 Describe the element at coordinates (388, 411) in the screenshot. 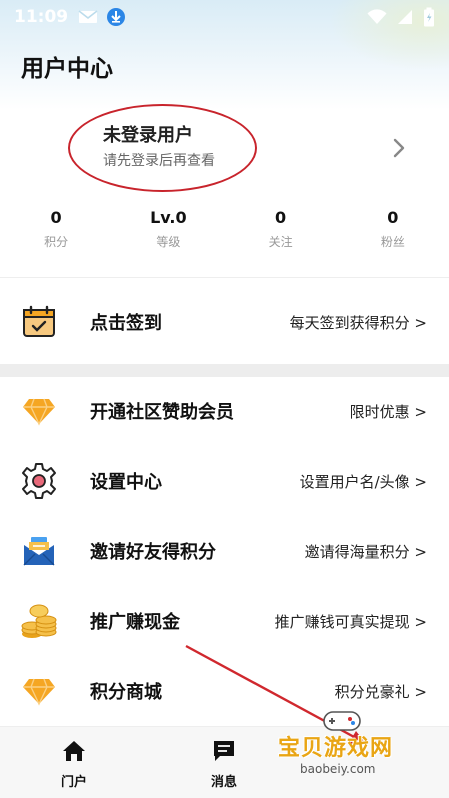

I see `menu-item-subtitle: 限时优惠 >` at that location.